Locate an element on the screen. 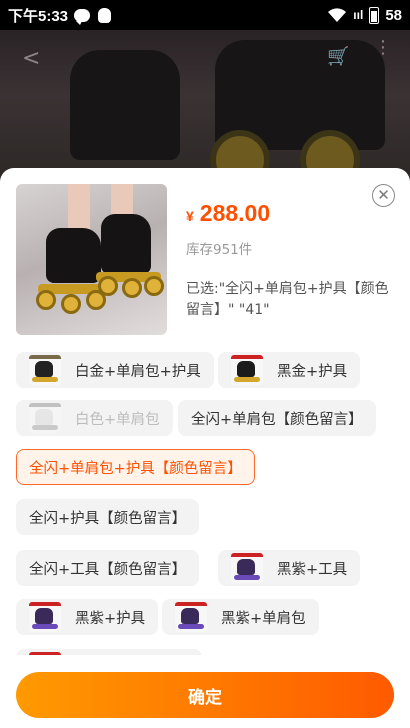 Image resolution: width=410 pixels, height=728 pixels. back-icon: < is located at coordinates (31, 58).